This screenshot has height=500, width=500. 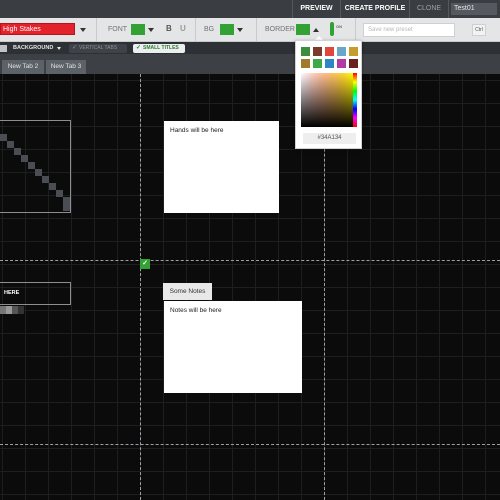 What do you see at coordinates (169, 28) in the screenshot?
I see `bold-button: B` at bounding box center [169, 28].